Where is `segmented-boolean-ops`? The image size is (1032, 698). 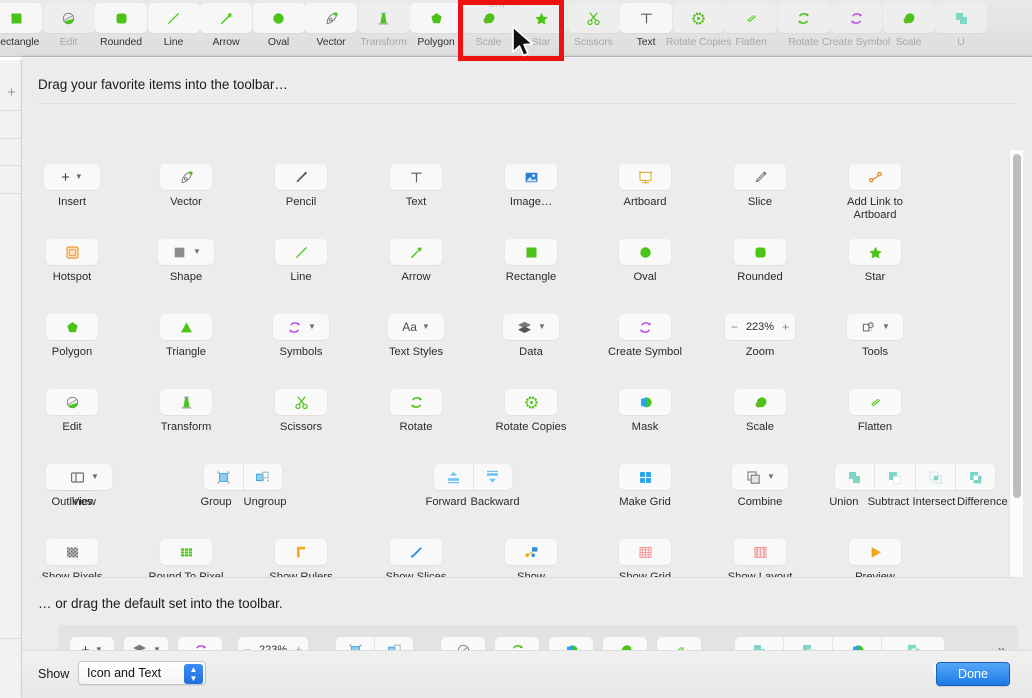
segmented-boolean-ops is located at coordinates (915, 477).